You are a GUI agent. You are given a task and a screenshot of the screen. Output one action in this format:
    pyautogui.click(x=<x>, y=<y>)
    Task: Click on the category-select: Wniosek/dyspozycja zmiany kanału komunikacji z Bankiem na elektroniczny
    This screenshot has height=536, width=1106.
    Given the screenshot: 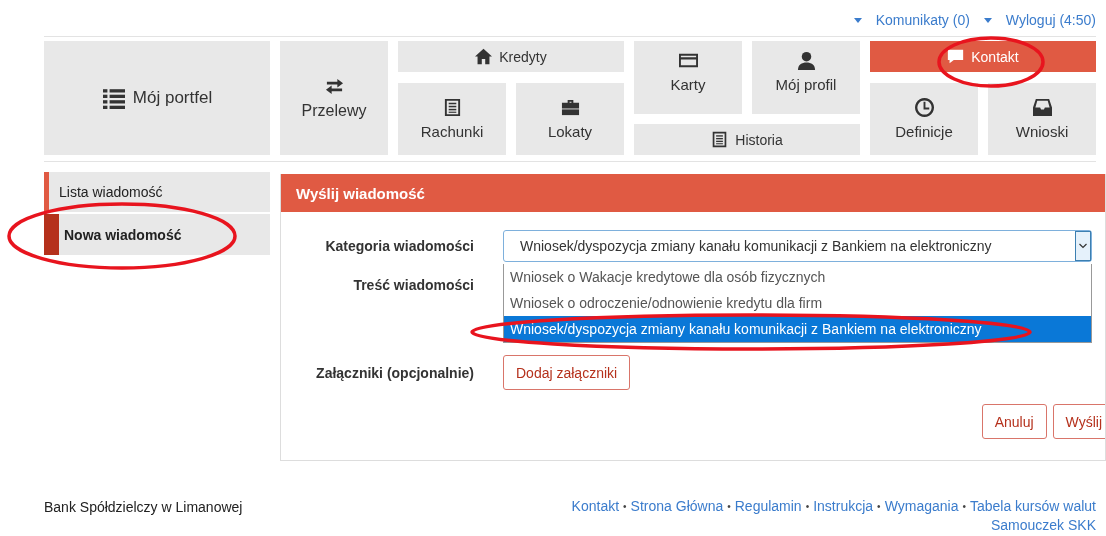 What is the action you would take?
    pyautogui.click(x=797, y=246)
    